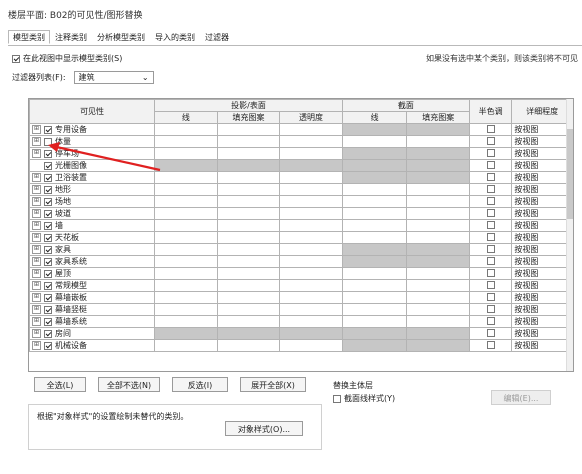  I want to click on table-row: ⊞ 房间 按视图, so click(301, 333).